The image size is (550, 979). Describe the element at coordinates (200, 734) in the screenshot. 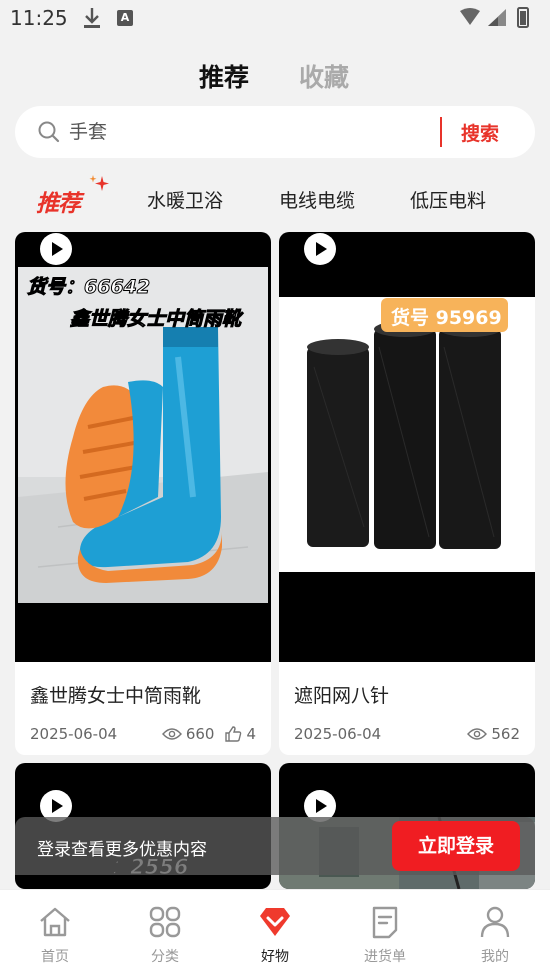

I see `view-count: 660` at that location.